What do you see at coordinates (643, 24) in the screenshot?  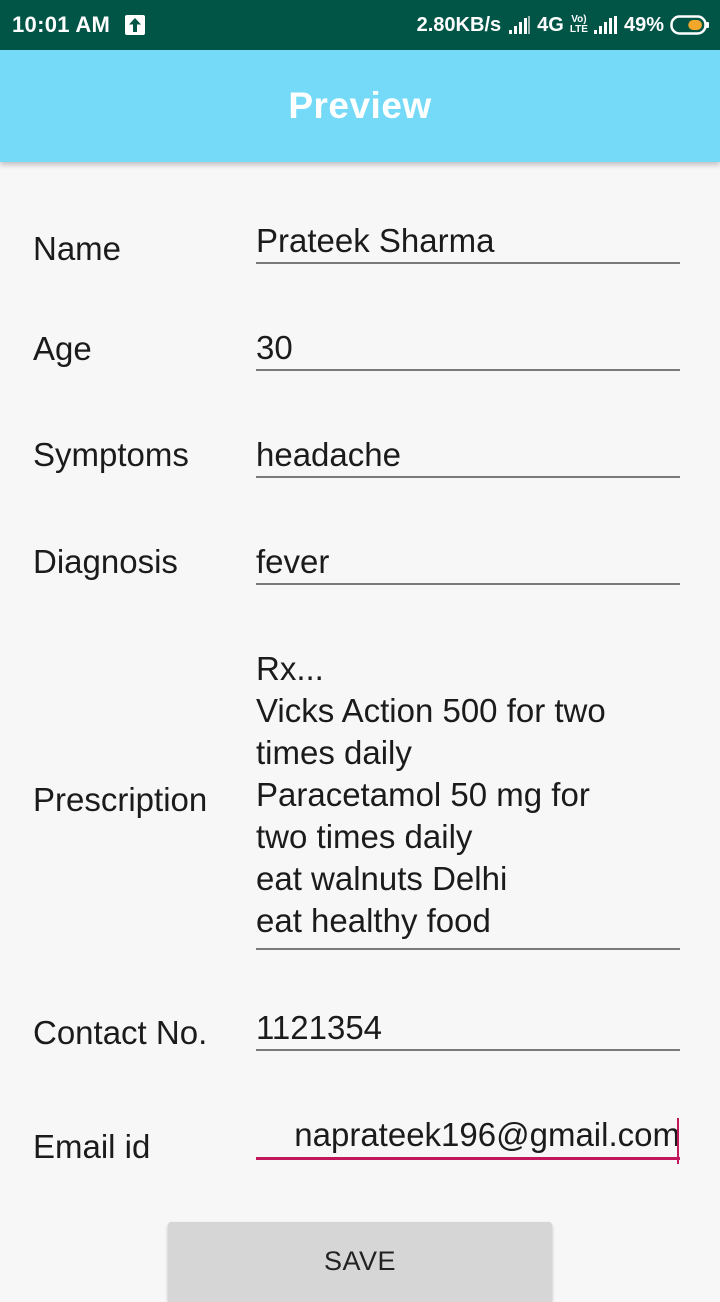 I see `battery-percent: 49%` at bounding box center [643, 24].